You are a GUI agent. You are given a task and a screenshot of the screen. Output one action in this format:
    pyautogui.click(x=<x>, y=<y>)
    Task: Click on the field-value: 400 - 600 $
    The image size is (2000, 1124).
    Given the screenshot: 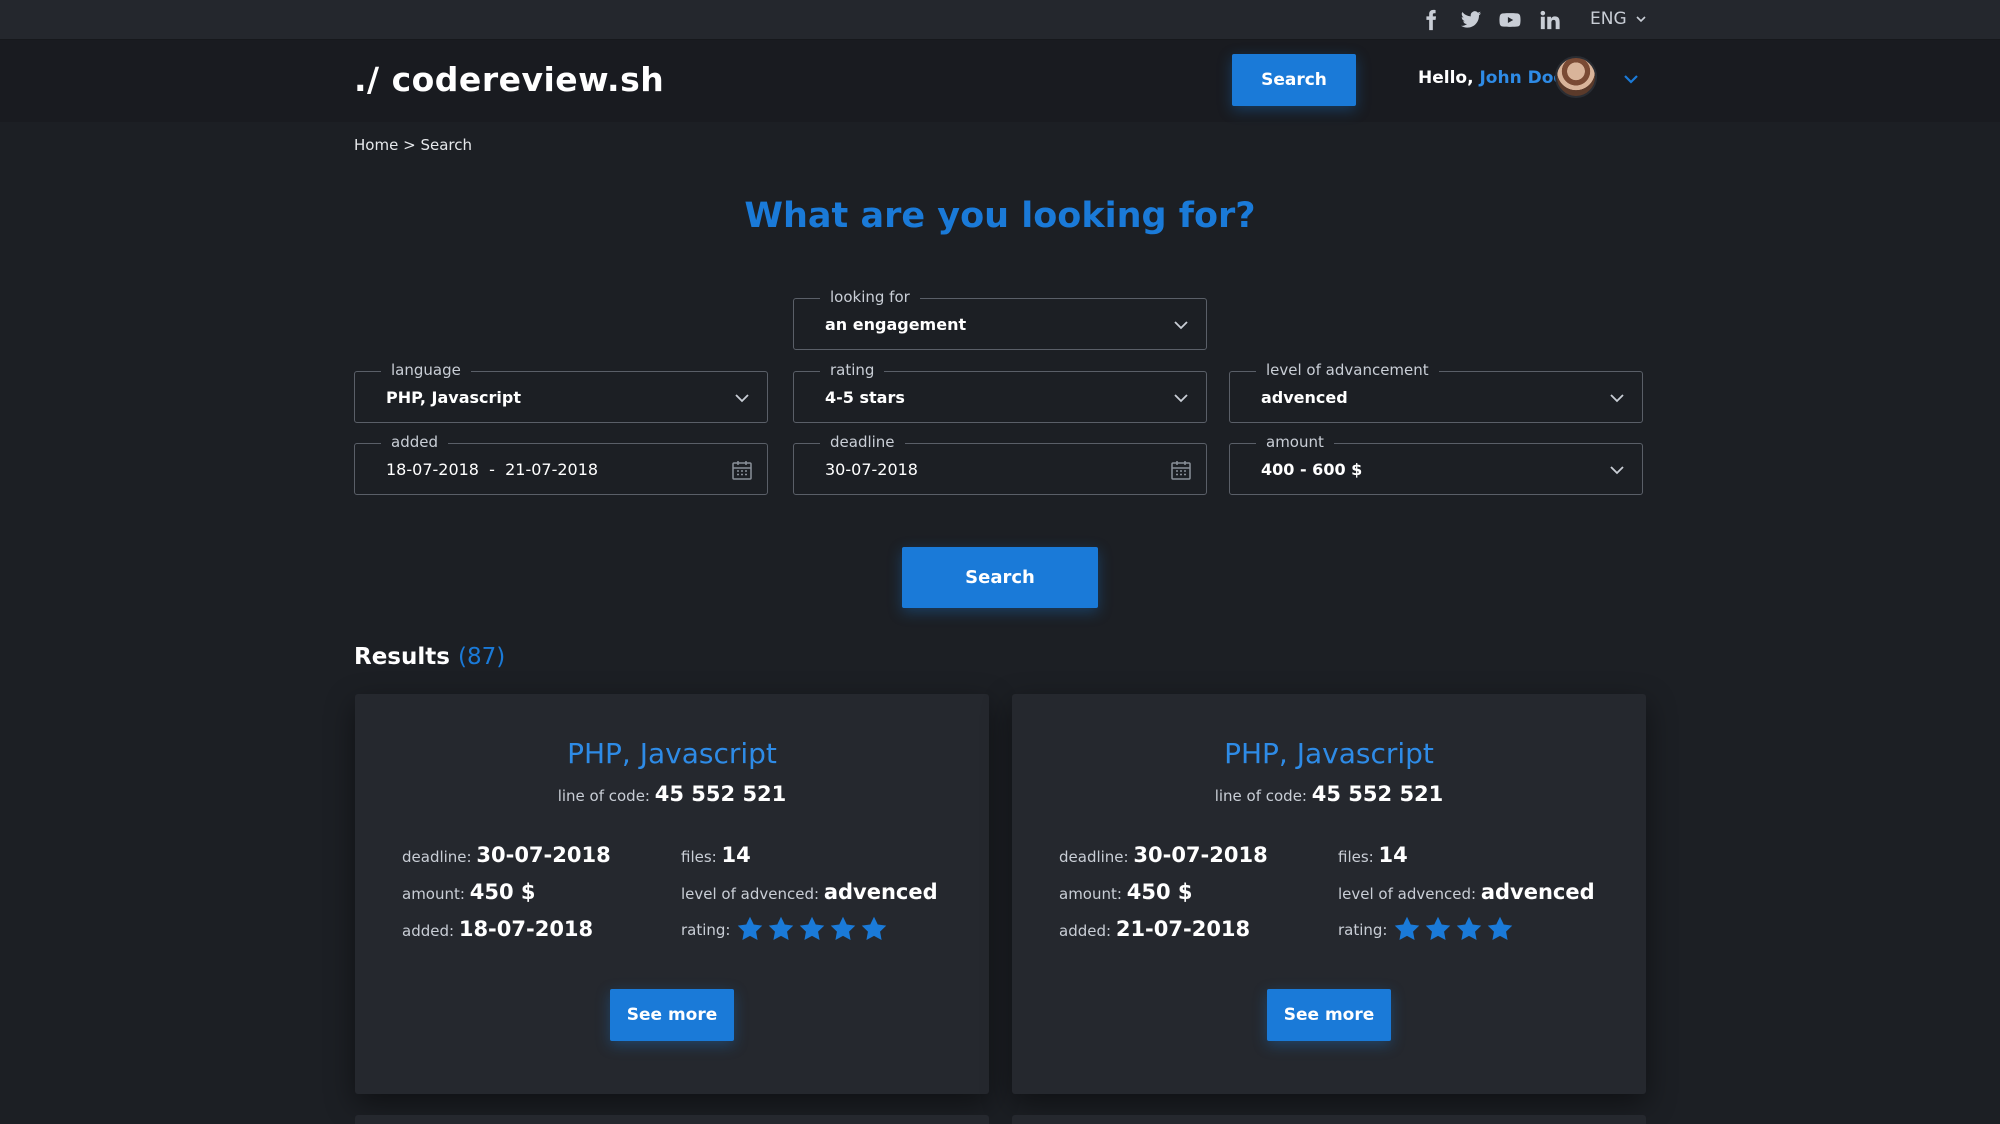 What is the action you would take?
    pyautogui.click(x=1312, y=469)
    